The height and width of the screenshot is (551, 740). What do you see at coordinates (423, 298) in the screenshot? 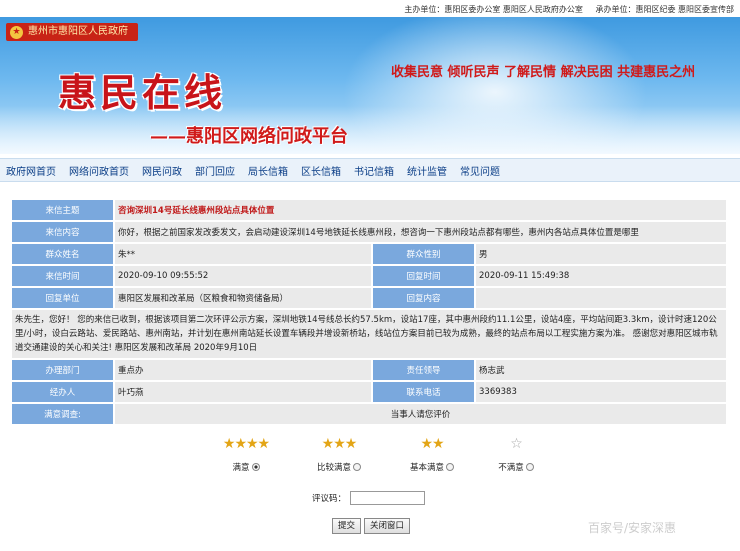
I see `reply-content-label: 回复内容` at bounding box center [423, 298].